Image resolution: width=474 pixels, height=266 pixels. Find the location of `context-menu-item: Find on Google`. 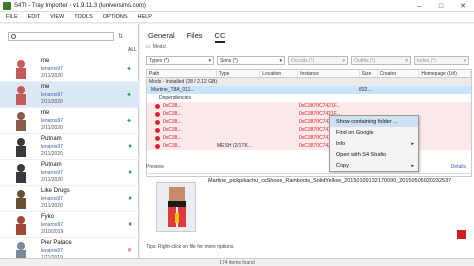

context-menu-item: Find on Google is located at coordinates (374, 132).